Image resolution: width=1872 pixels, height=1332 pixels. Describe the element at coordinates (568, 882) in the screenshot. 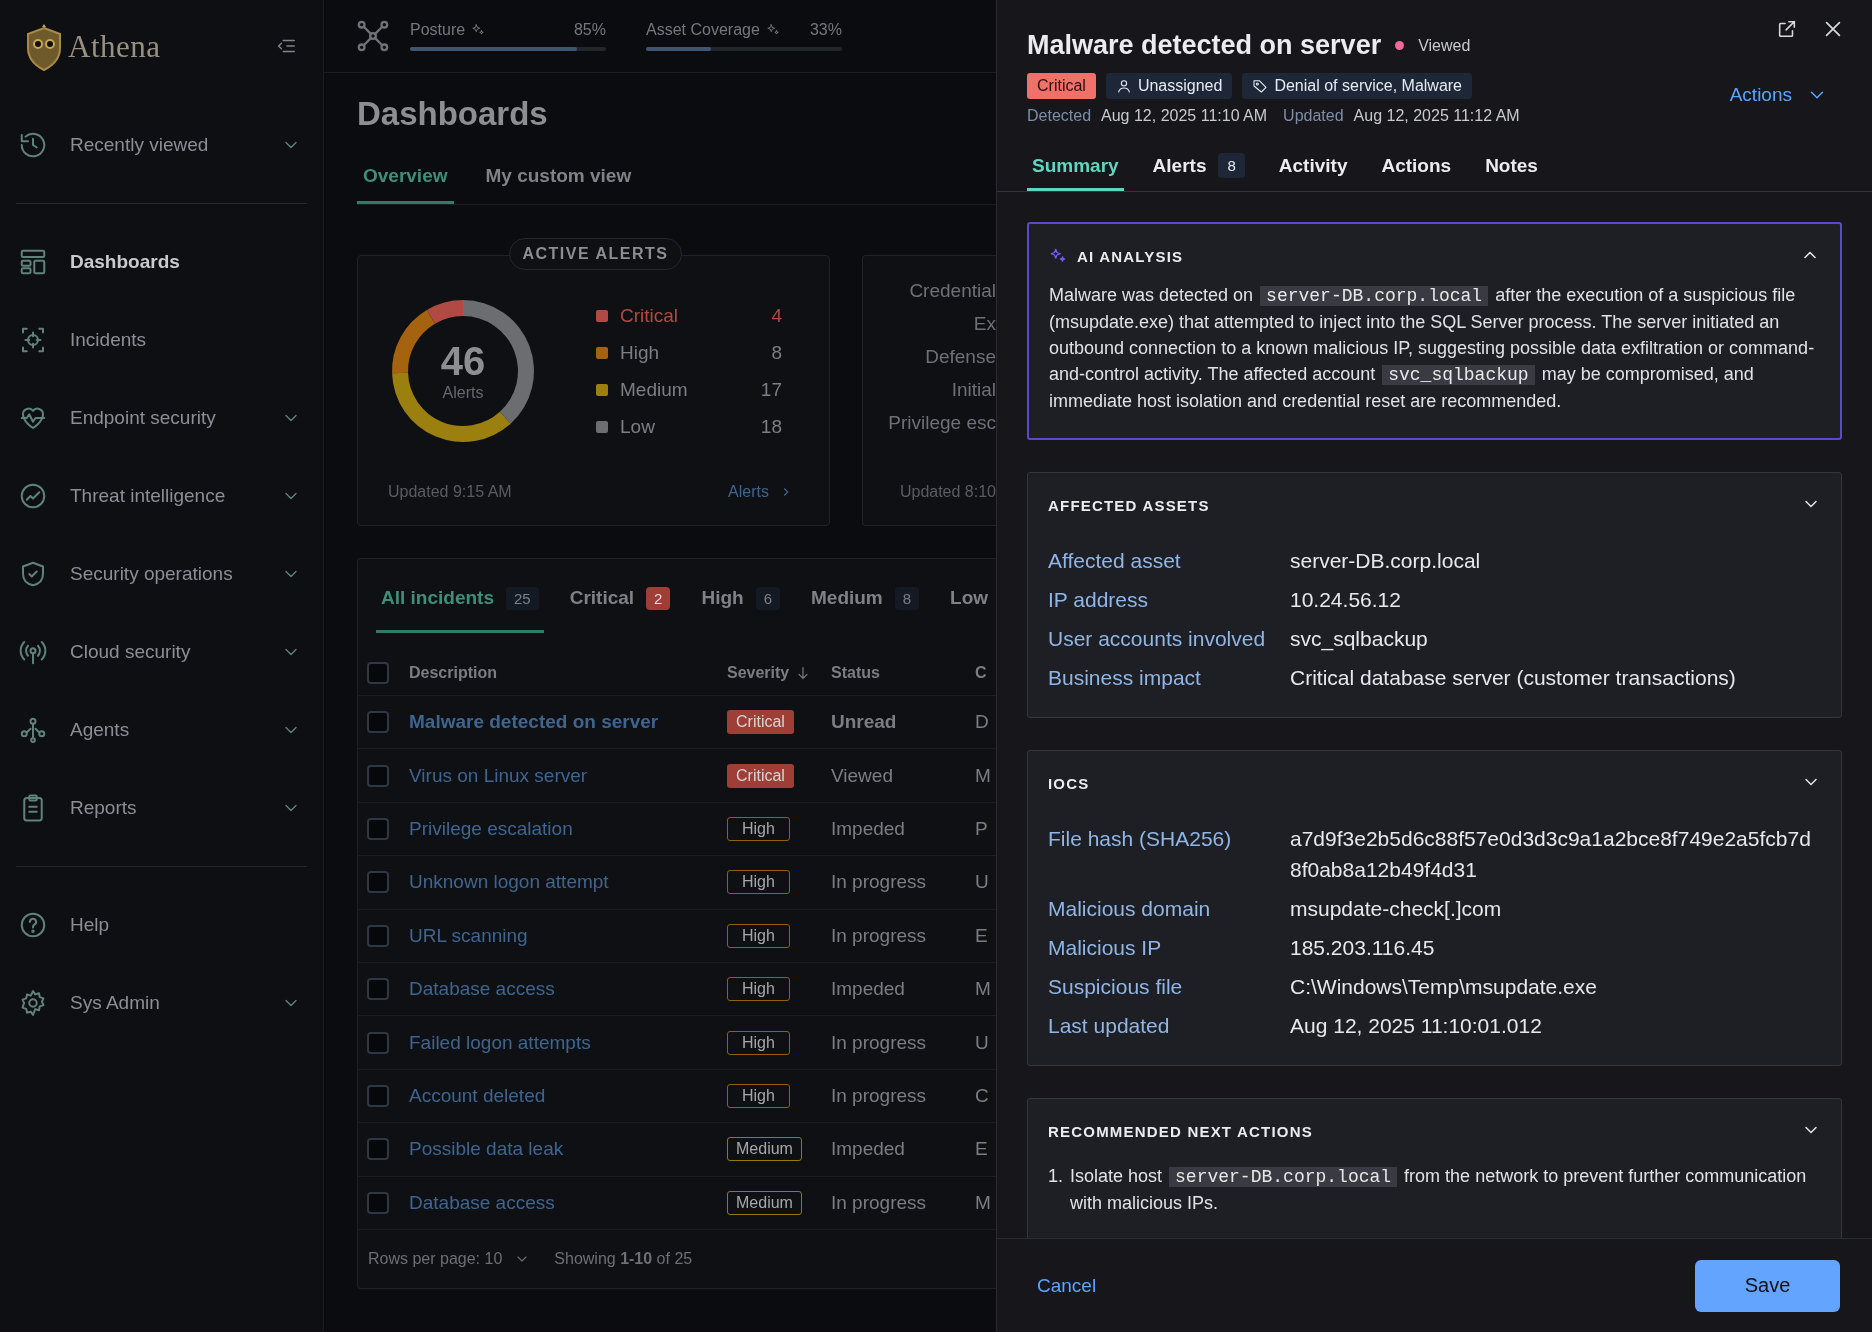

I see `incident-link: Unknown logon attempt` at that location.